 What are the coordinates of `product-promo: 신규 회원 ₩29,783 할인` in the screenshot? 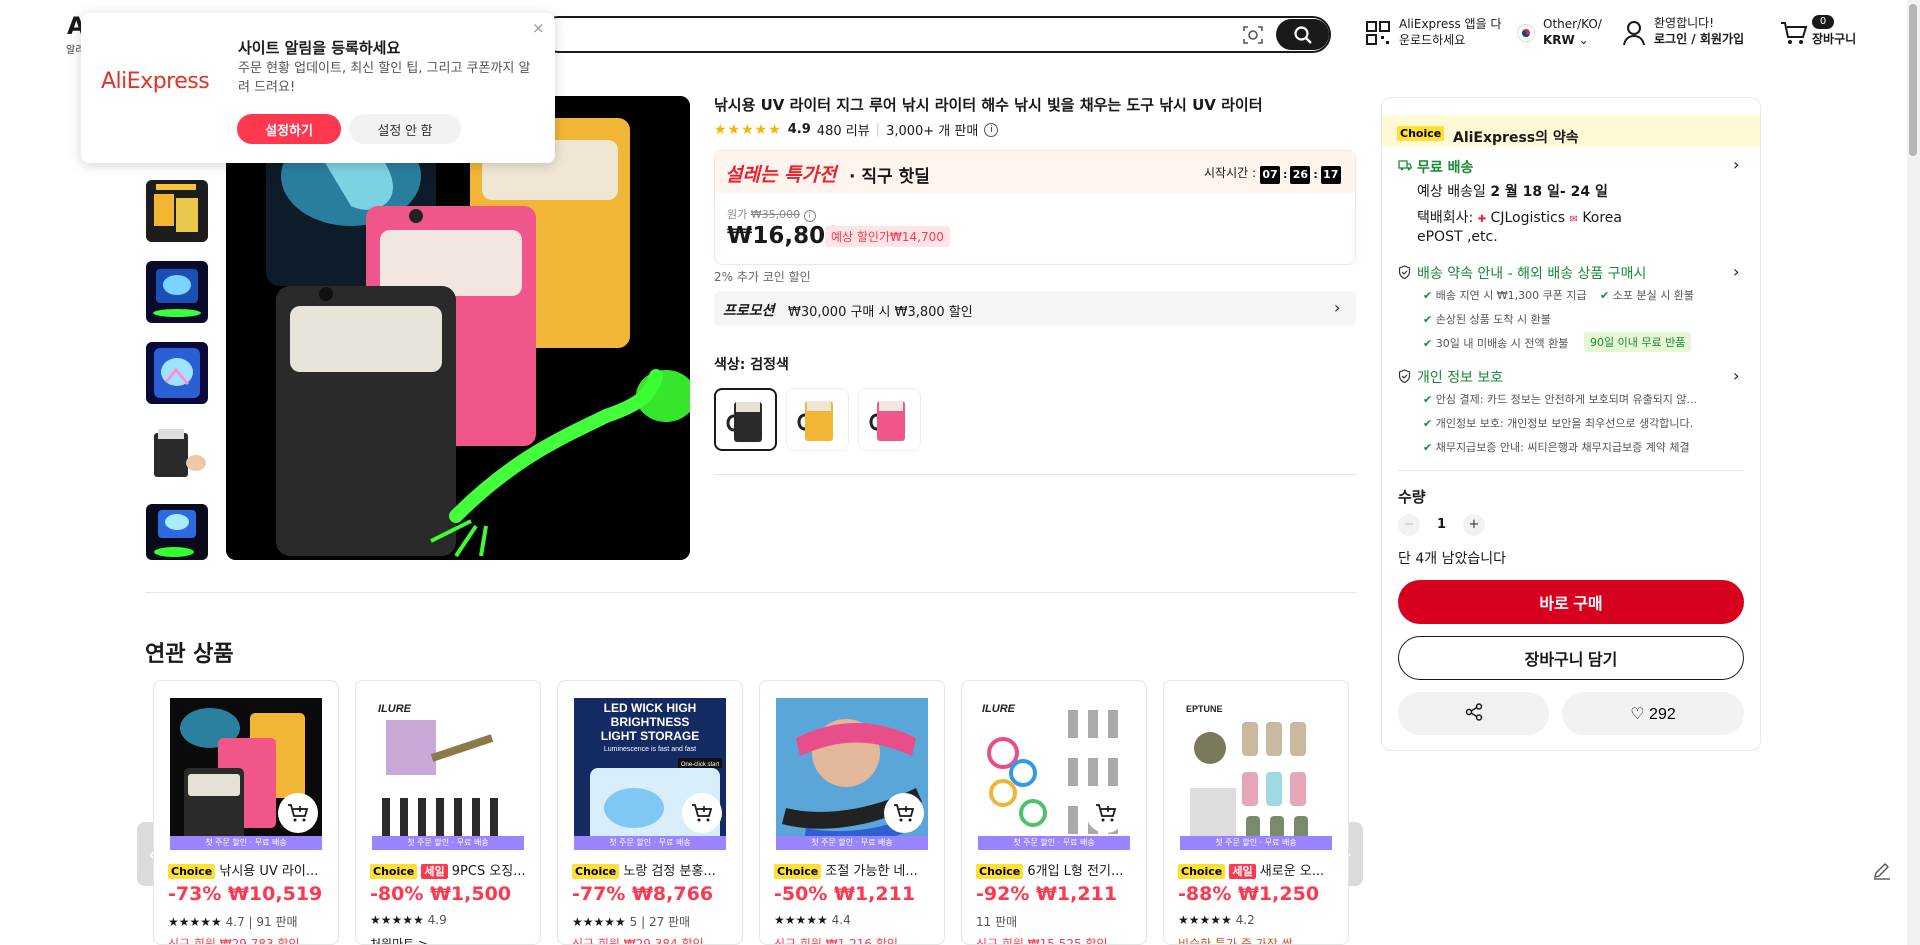 It's located at (234, 941).